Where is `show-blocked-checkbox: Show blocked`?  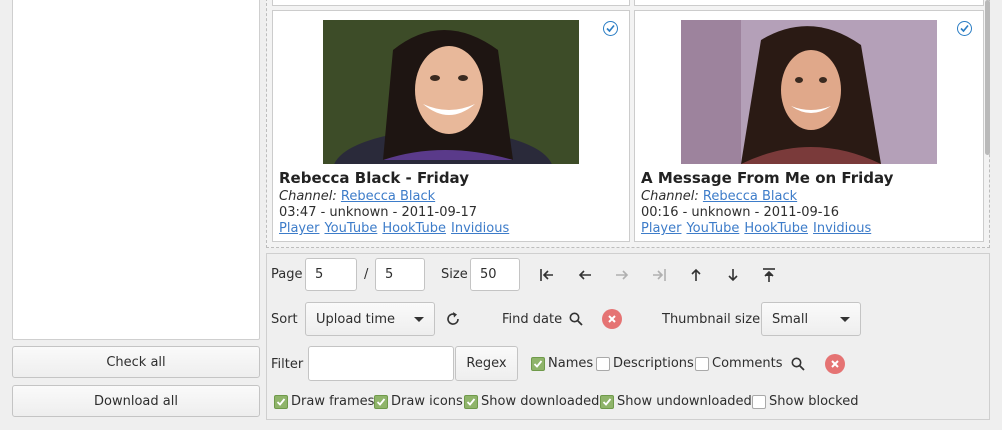
show-blocked-checkbox: Show blocked is located at coordinates (805, 401).